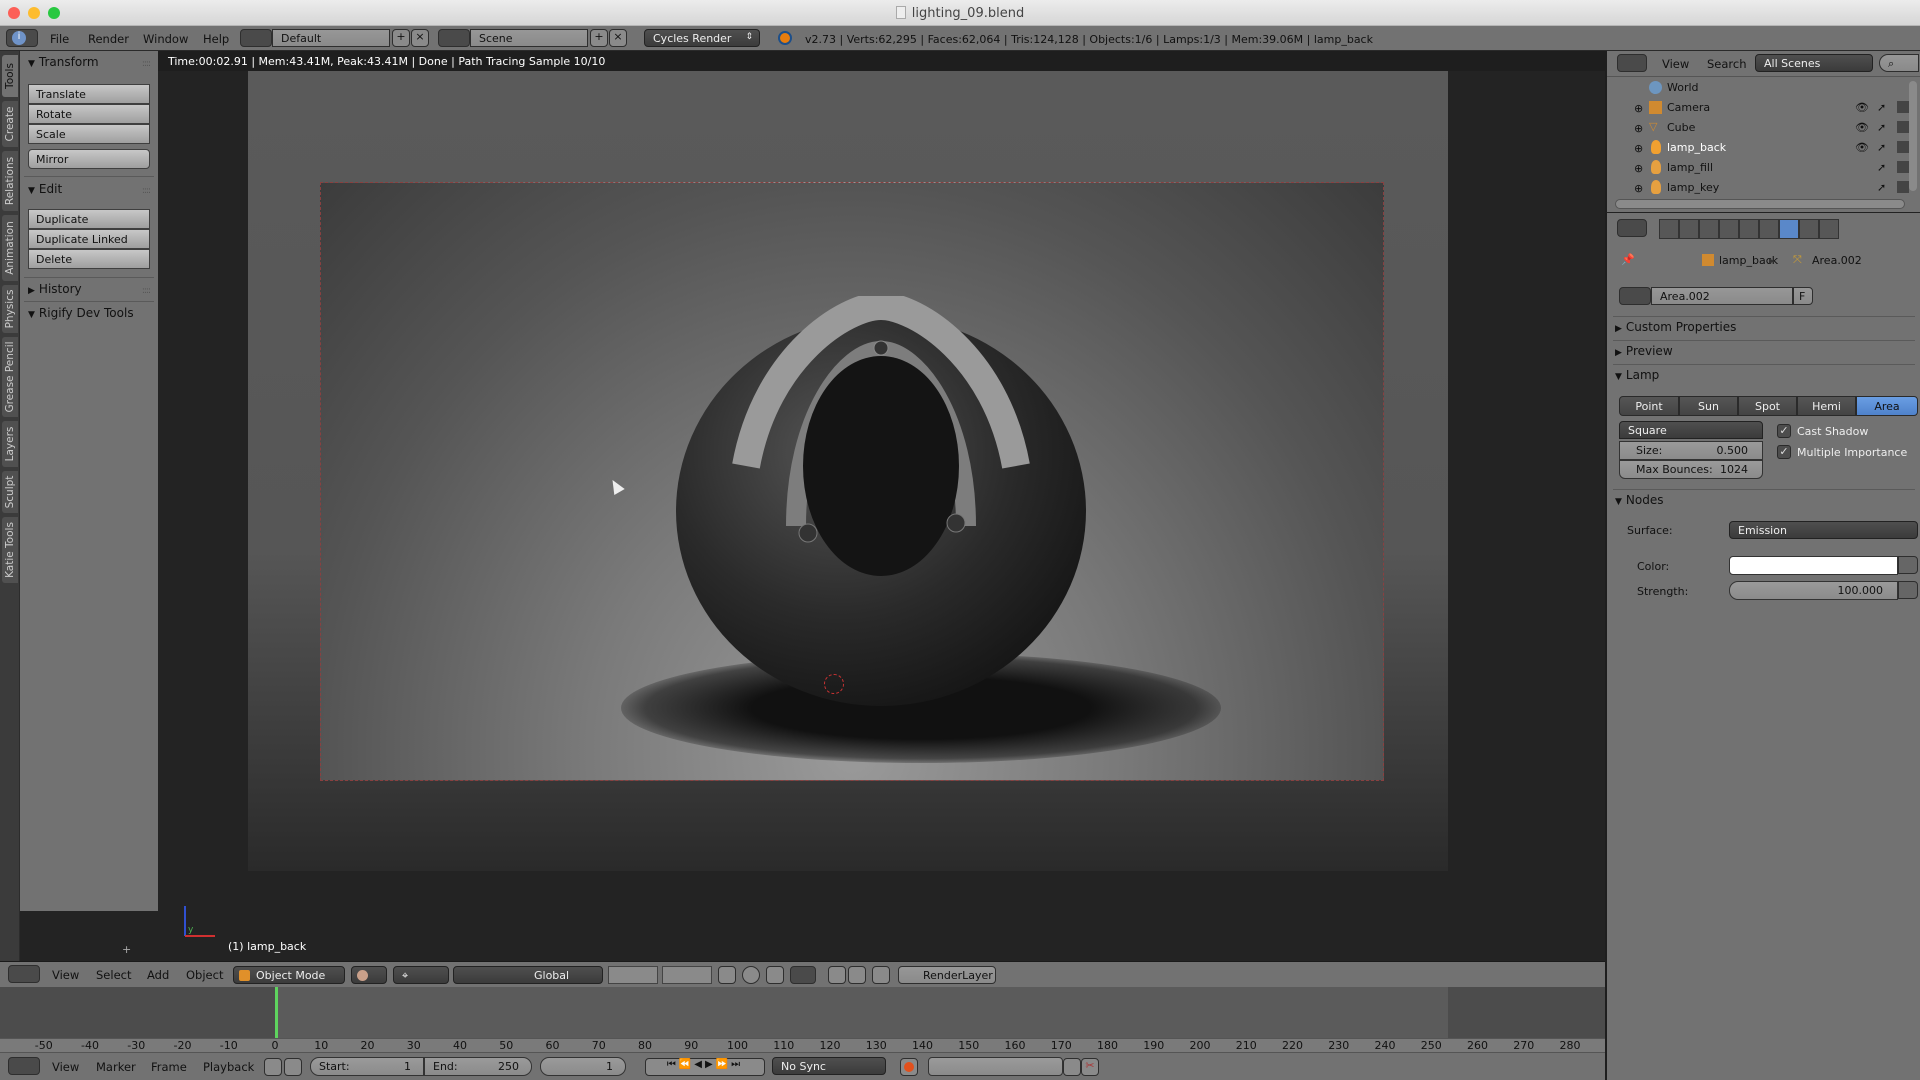  Describe the element at coordinates (81, 313) in the screenshot. I see `rigify-panel-header: ▼ Rigify Dev Tools` at that location.